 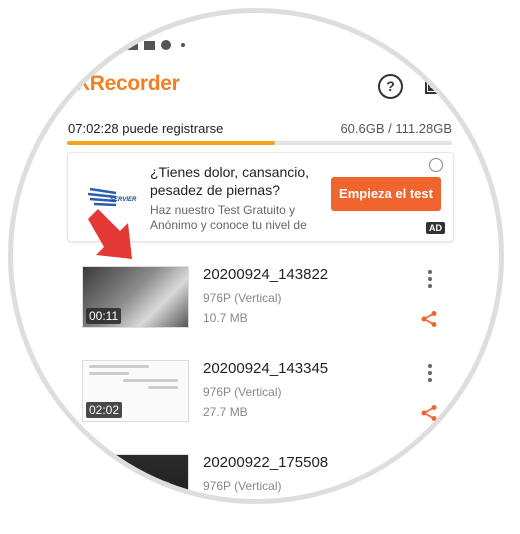 What do you see at coordinates (267, 494) in the screenshot?
I see `video-item: 20200922_175508 976P (Vertical) 4.1 MB` at bounding box center [267, 494].